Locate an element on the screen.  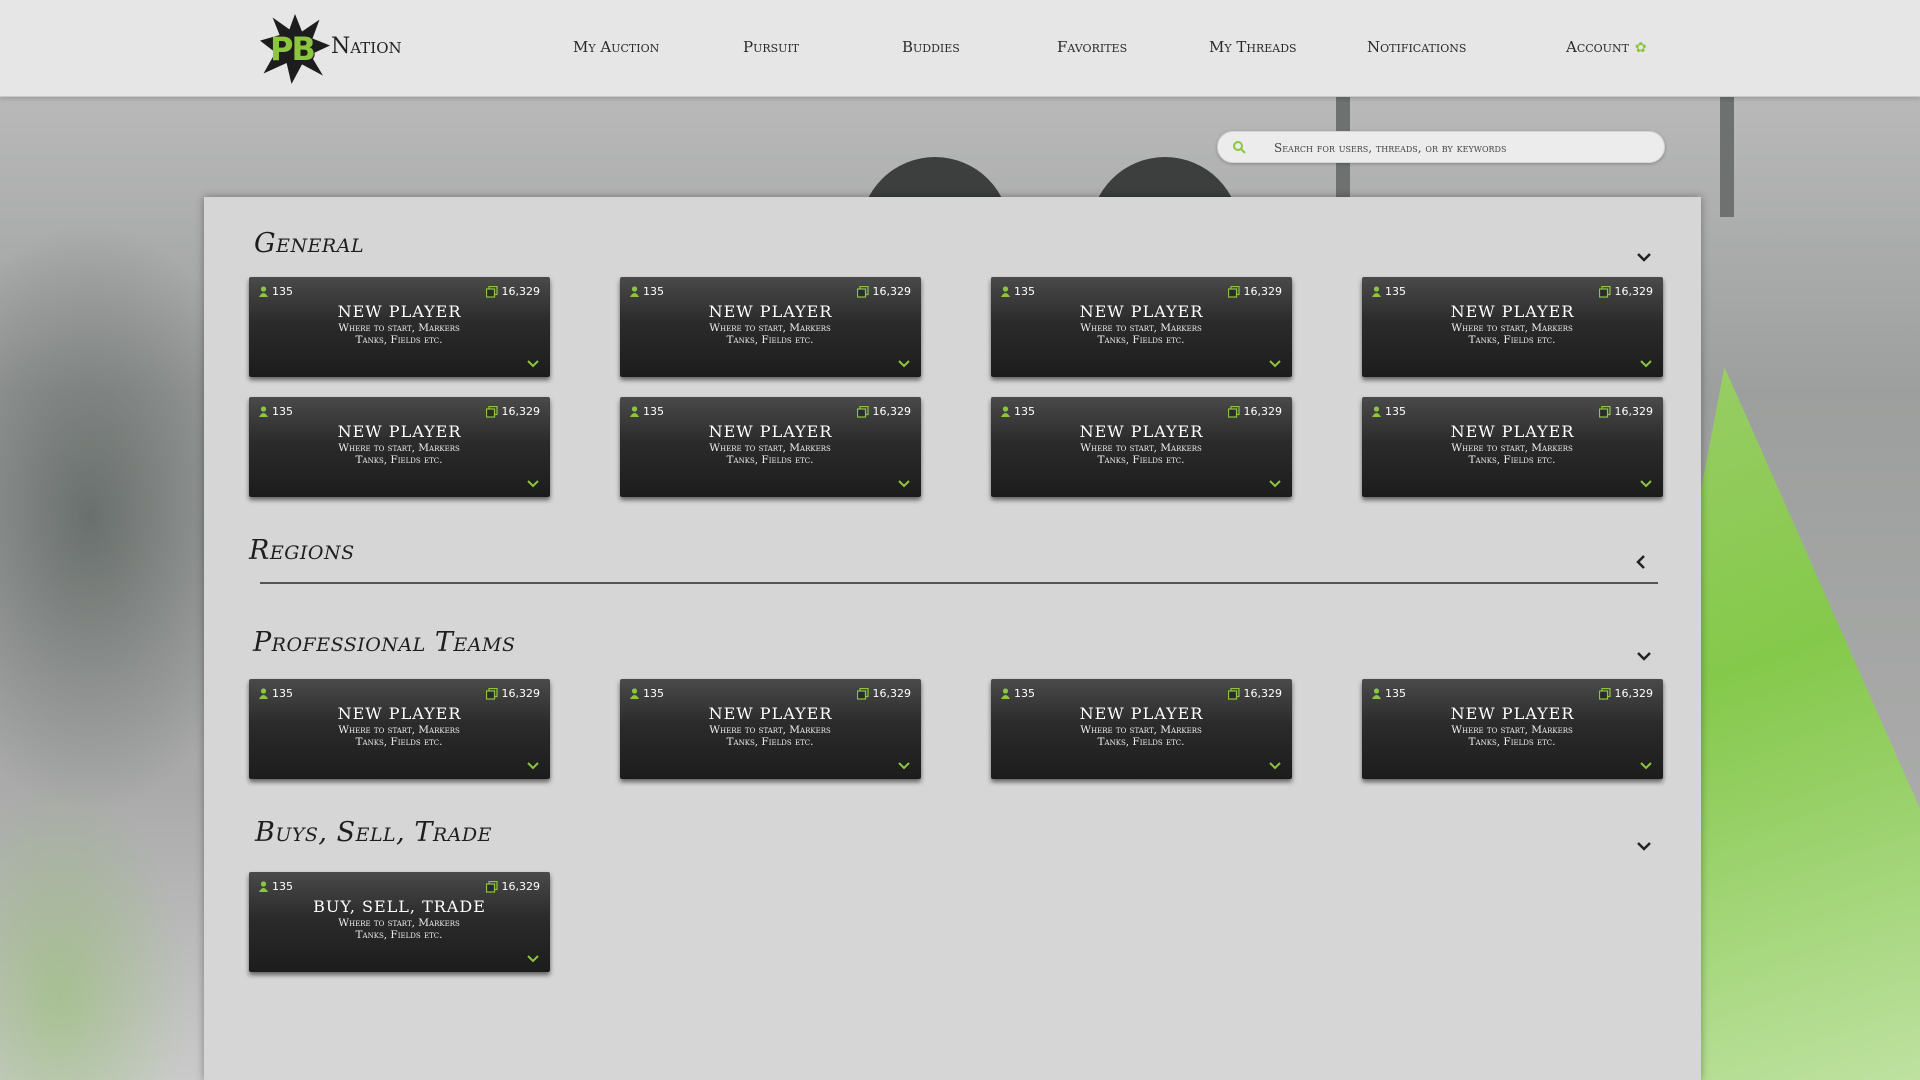
nav-my-auction: My Auction is located at coordinates (616, 47).